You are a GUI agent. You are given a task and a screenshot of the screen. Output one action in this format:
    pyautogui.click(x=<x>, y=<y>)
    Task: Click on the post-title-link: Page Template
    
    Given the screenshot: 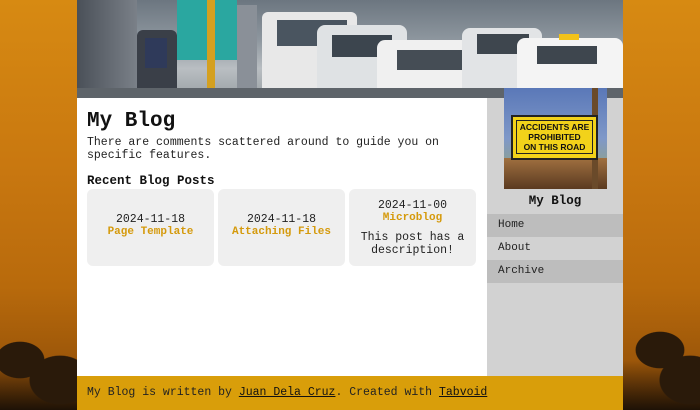 What is the action you would take?
    pyautogui.click(x=150, y=232)
    